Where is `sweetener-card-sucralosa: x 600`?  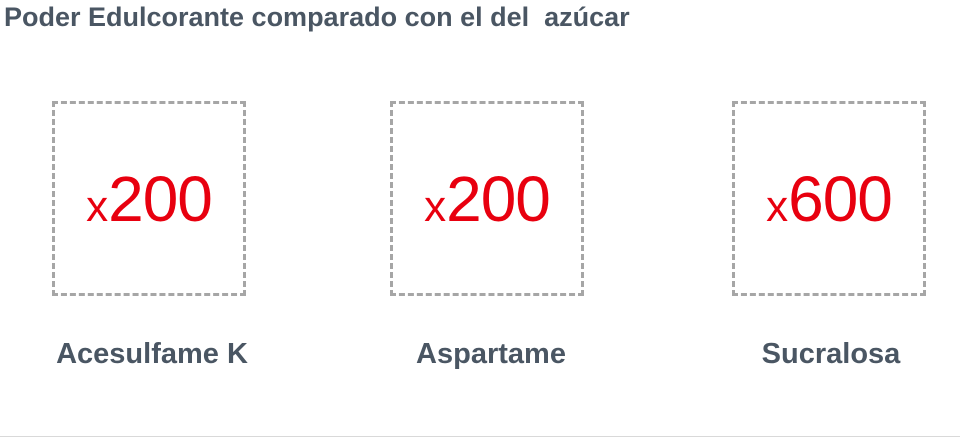 sweetener-card-sucralosa: x 600 is located at coordinates (829, 198).